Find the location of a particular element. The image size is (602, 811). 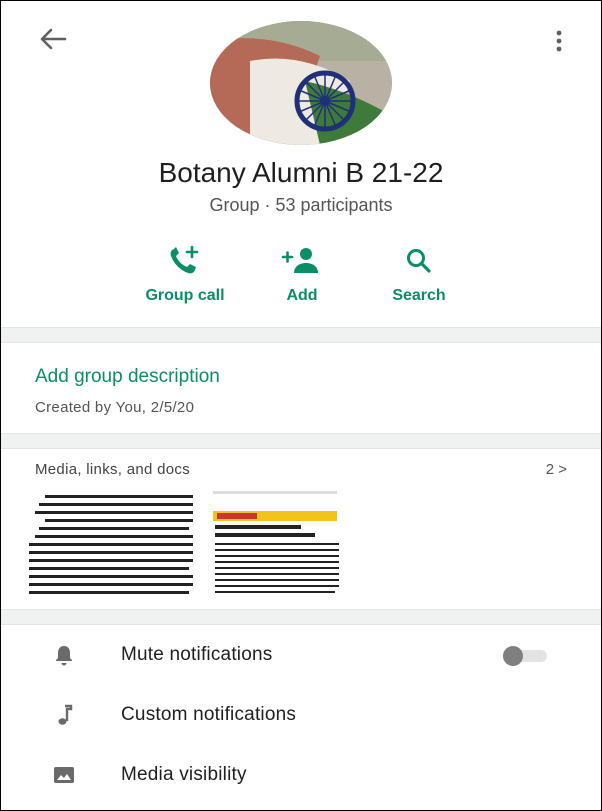

music-note-icon is located at coordinates (65, 714).